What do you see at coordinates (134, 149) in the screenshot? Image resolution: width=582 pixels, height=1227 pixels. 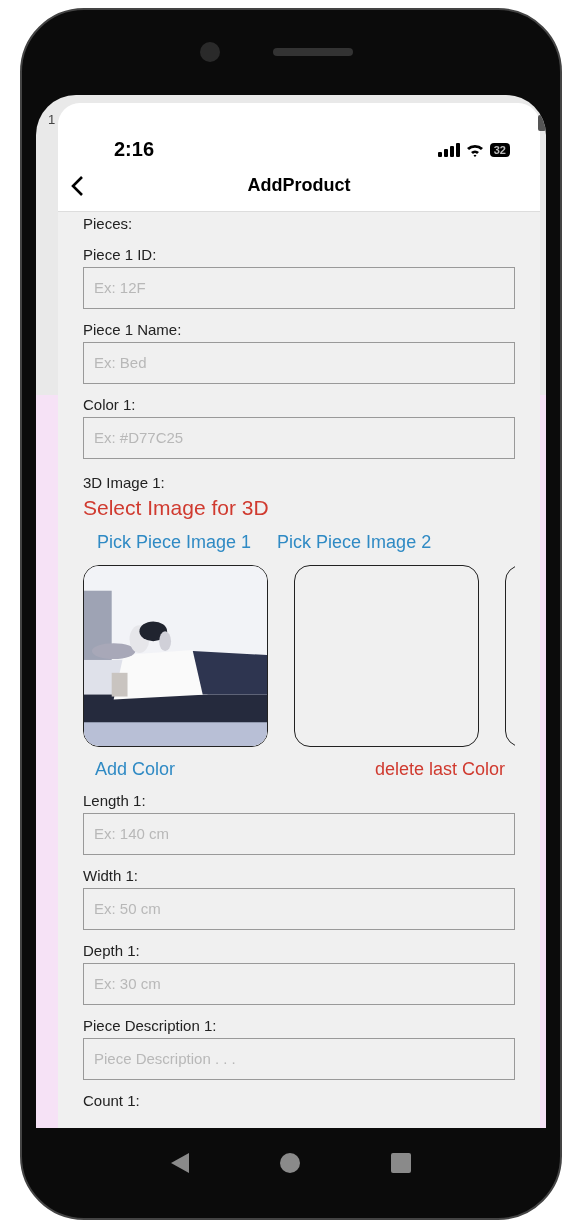 I see `status-time: 2:16` at bounding box center [134, 149].